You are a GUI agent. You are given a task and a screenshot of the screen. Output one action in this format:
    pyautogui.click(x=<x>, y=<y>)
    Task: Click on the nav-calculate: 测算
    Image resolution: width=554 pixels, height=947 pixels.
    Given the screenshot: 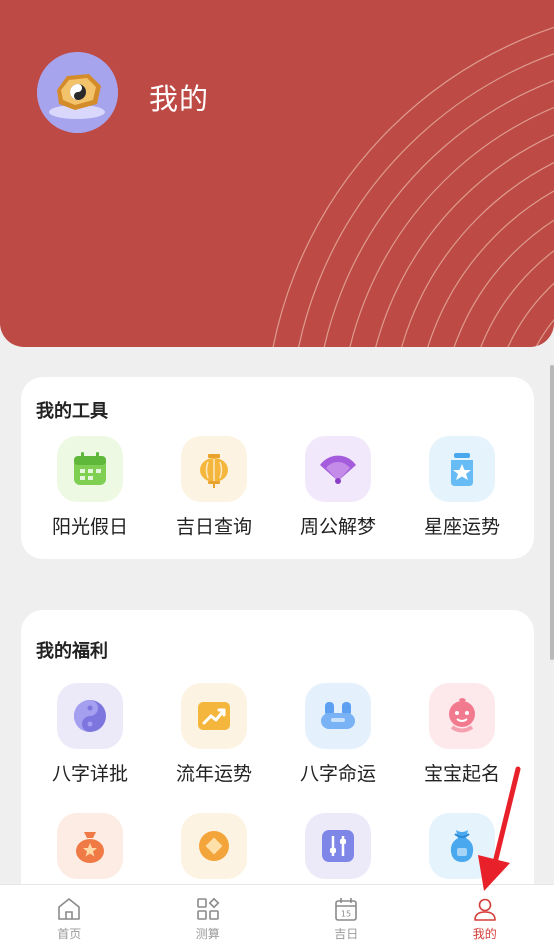 What is the action you would take?
    pyautogui.click(x=208, y=916)
    